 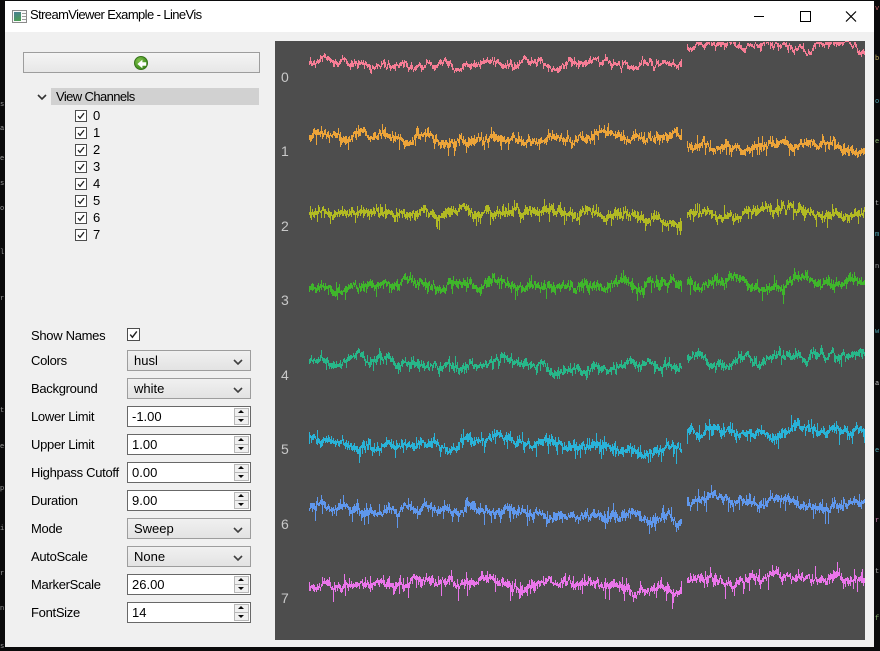 What do you see at coordinates (2, 529) in the screenshot?
I see `svg-text: i` at bounding box center [2, 529].